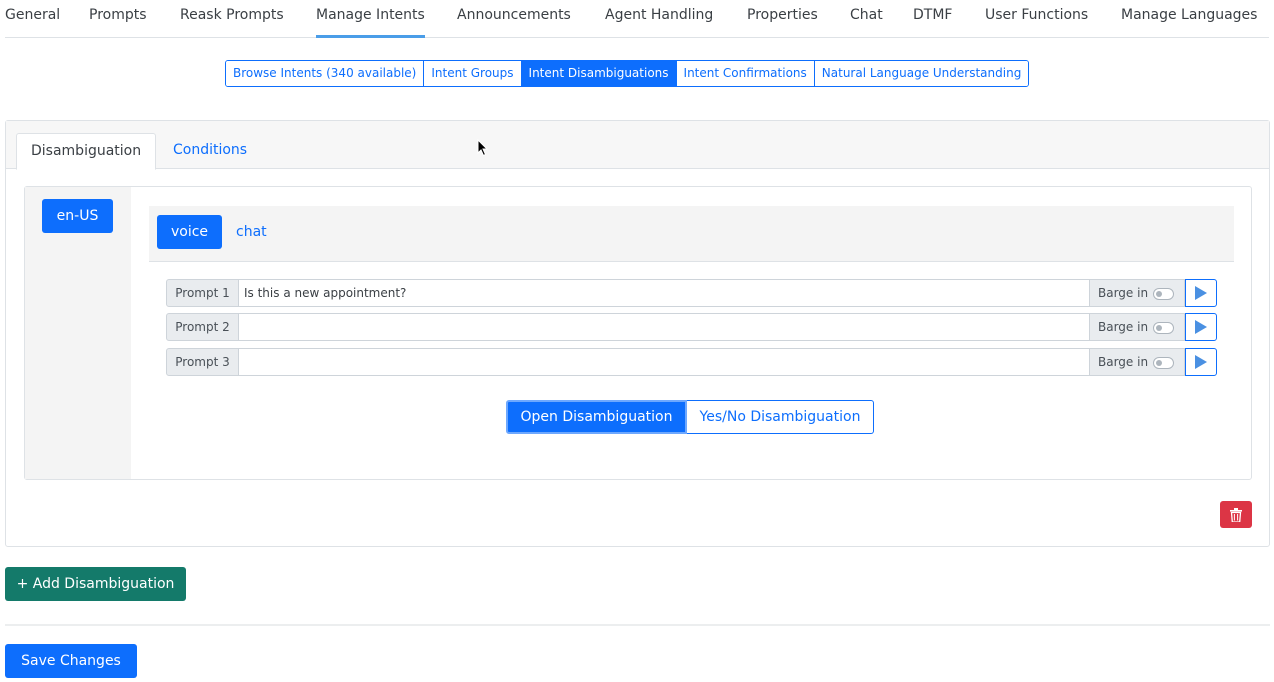  Describe the element at coordinates (86, 151) in the screenshot. I see `tab-disambiguation: Disambiguation` at that location.